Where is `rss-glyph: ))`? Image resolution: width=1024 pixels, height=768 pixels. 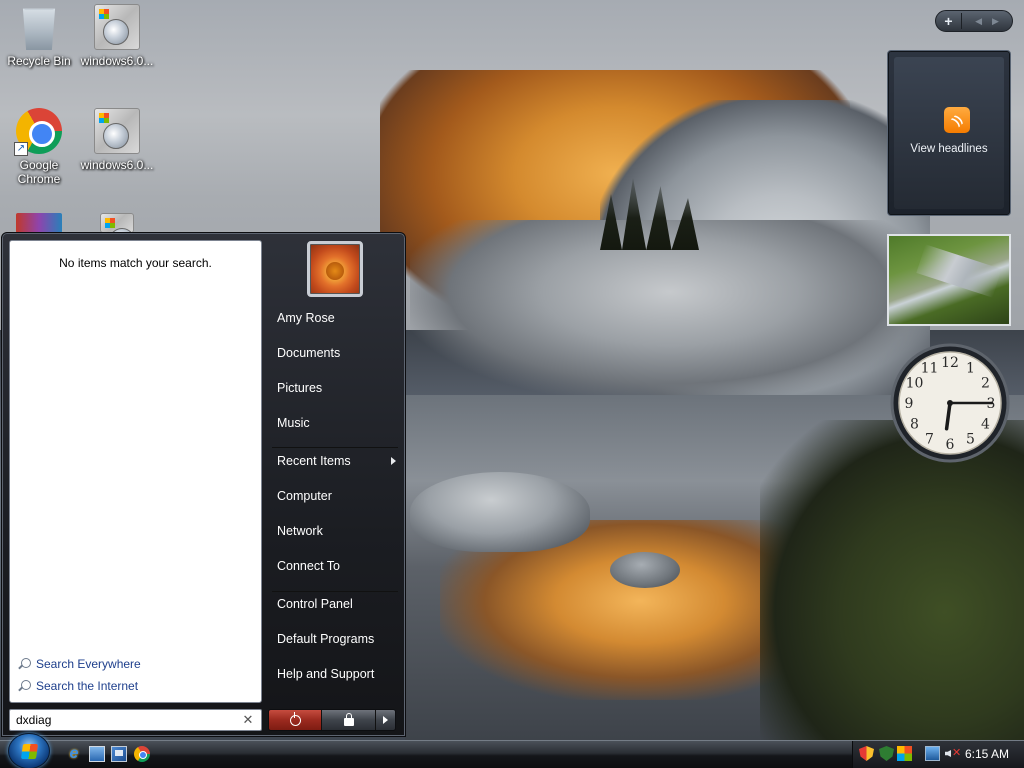 rss-glyph: )) is located at coordinates (957, 120).